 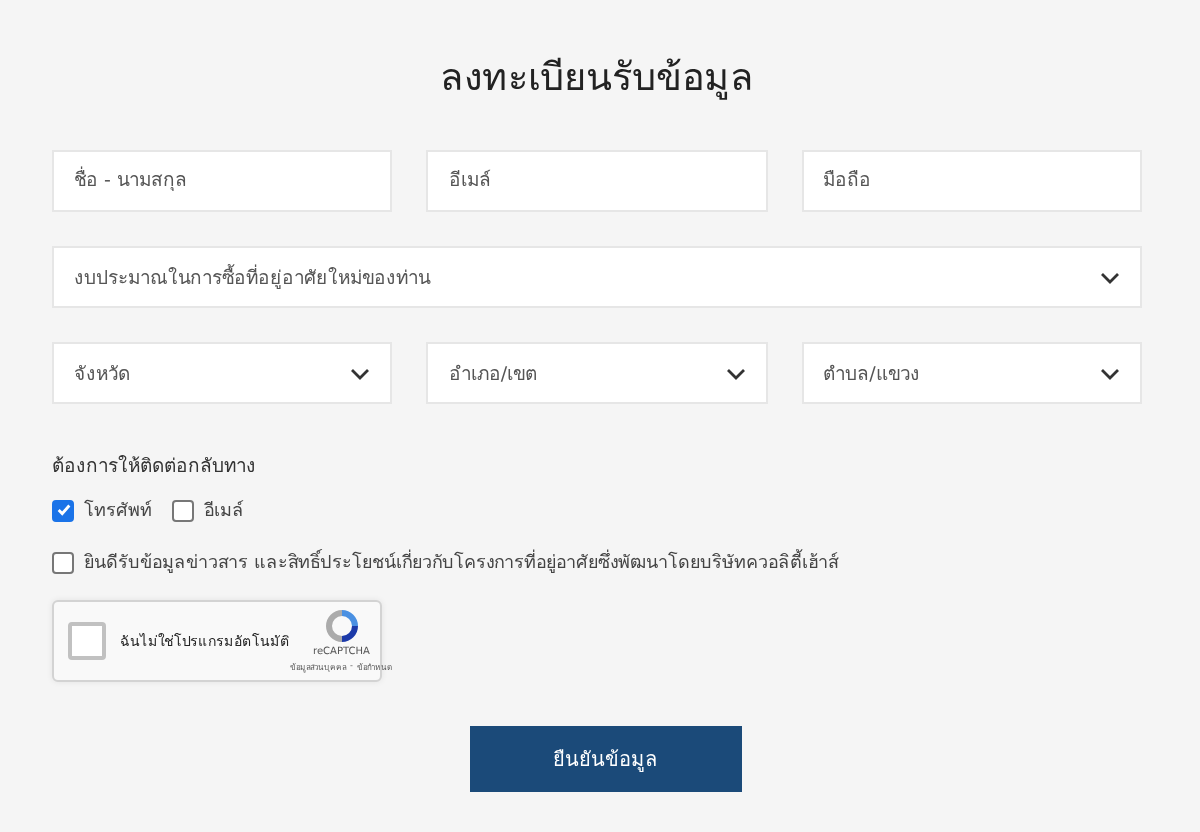 What do you see at coordinates (597, 277) in the screenshot?
I see `budget-dropdown: งบประมาณในการซื้อที่อยู่อาศัยใหม่ของท่าน` at bounding box center [597, 277].